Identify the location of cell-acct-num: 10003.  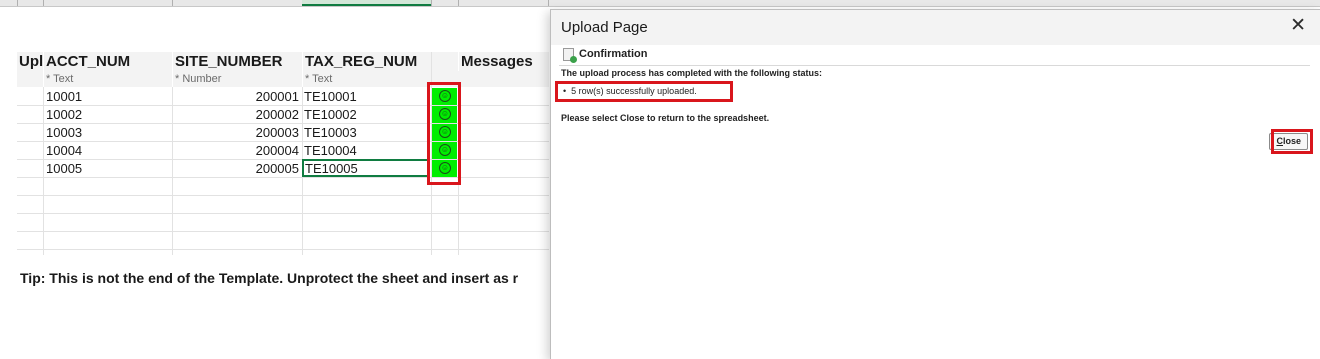
(64, 132).